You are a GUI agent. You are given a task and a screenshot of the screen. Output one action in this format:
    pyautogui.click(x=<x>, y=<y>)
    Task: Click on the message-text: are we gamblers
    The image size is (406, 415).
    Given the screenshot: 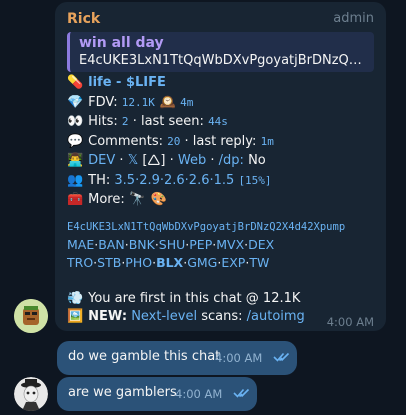 What is the action you would take?
    pyautogui.click(x=122, y=392)
    